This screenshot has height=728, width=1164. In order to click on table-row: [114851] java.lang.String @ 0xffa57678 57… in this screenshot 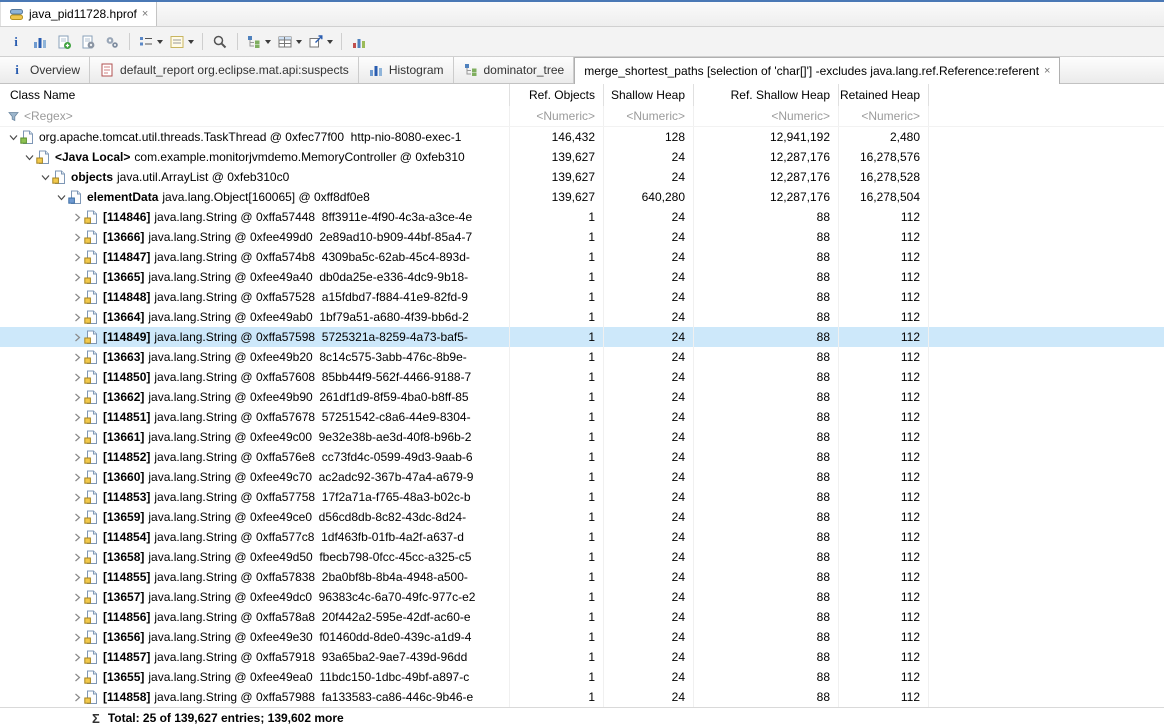, I will do `click(582, 417)`.